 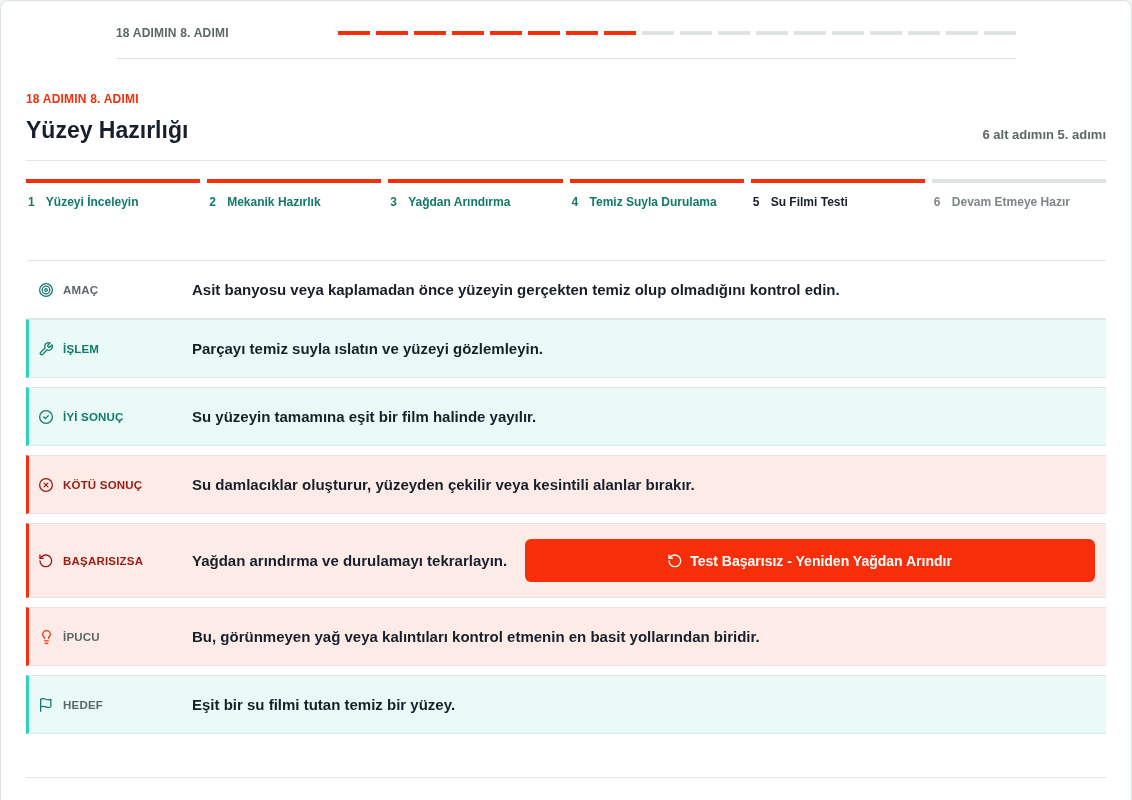 I want to click on step-eyebrow: 18 ADIMIN 8. ADIMI, so click(x=83, y=99).